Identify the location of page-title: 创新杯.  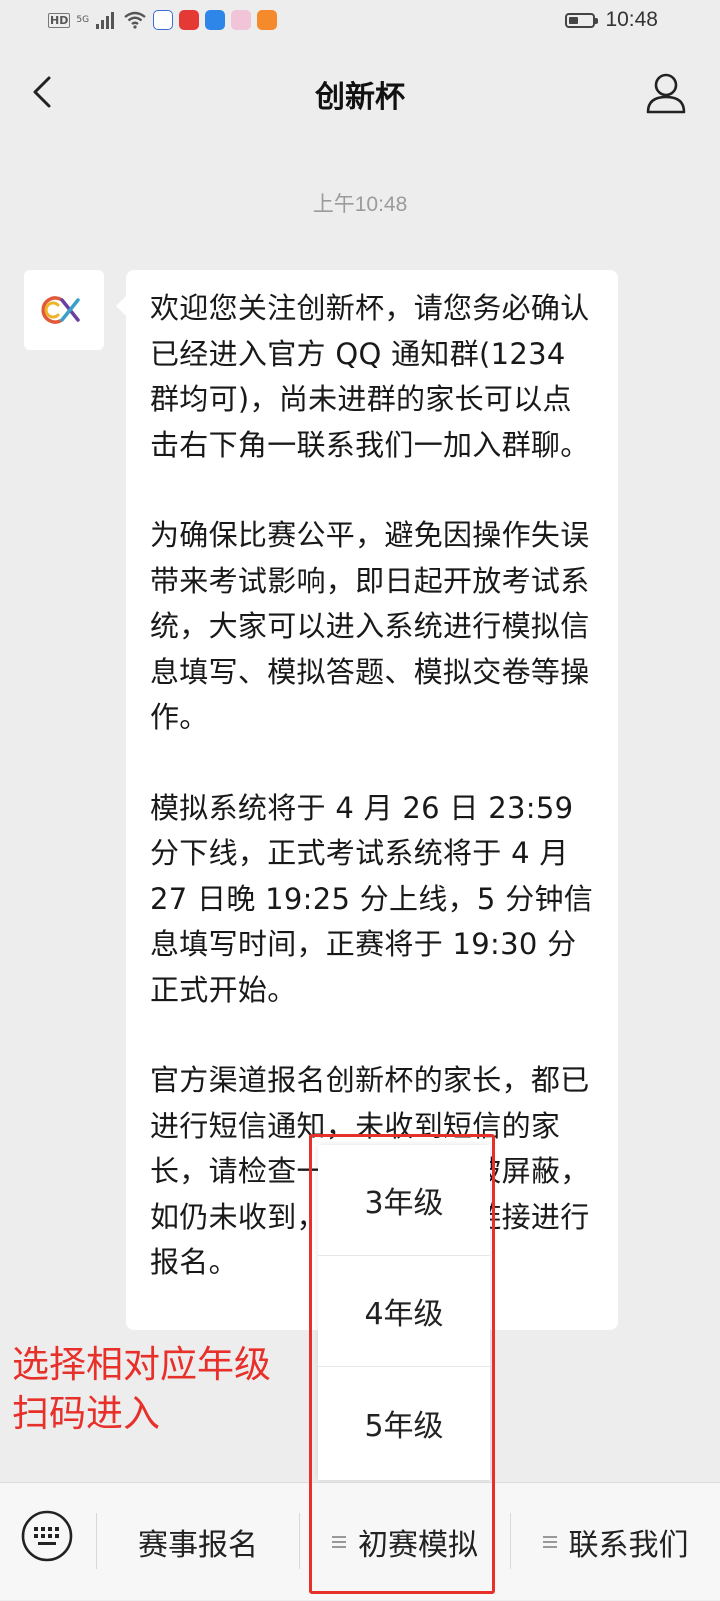
(360, 97).